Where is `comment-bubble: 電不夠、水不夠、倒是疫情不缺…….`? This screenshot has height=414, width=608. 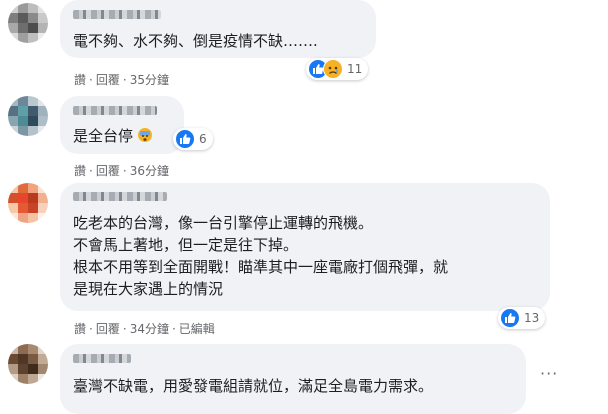 comment-bubble: 電不夠、水不夠、倒是疫情不缺……. is located at coordinates (218, 29).